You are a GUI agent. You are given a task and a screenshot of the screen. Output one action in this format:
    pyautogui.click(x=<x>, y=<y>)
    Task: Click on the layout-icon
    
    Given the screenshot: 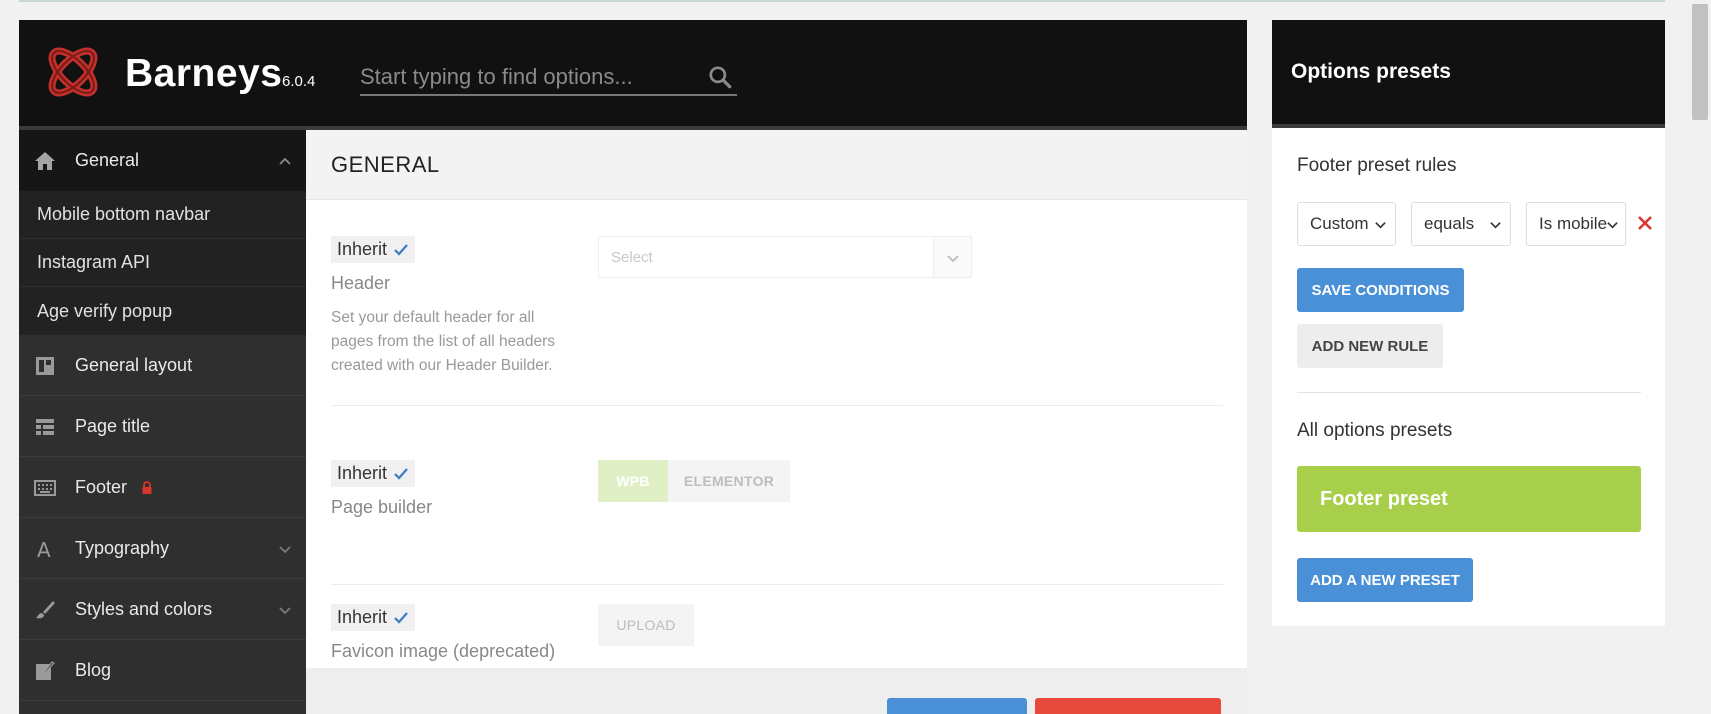 What is the action you would take?
    pyautogui.click(x=45, y=366)
    